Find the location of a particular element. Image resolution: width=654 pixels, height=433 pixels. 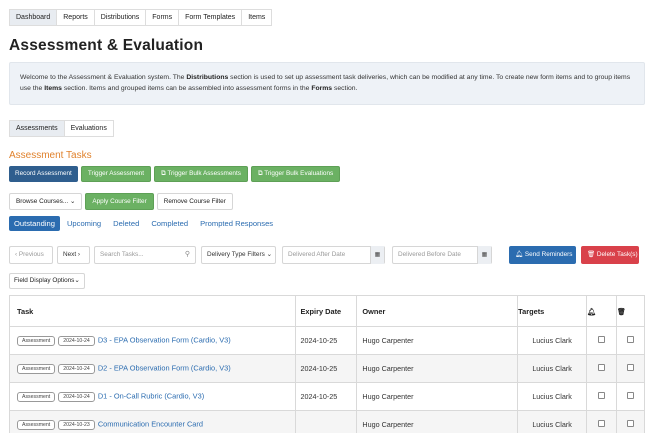

welcome-bold-forms: Forms is located at coordinates (322, 88).